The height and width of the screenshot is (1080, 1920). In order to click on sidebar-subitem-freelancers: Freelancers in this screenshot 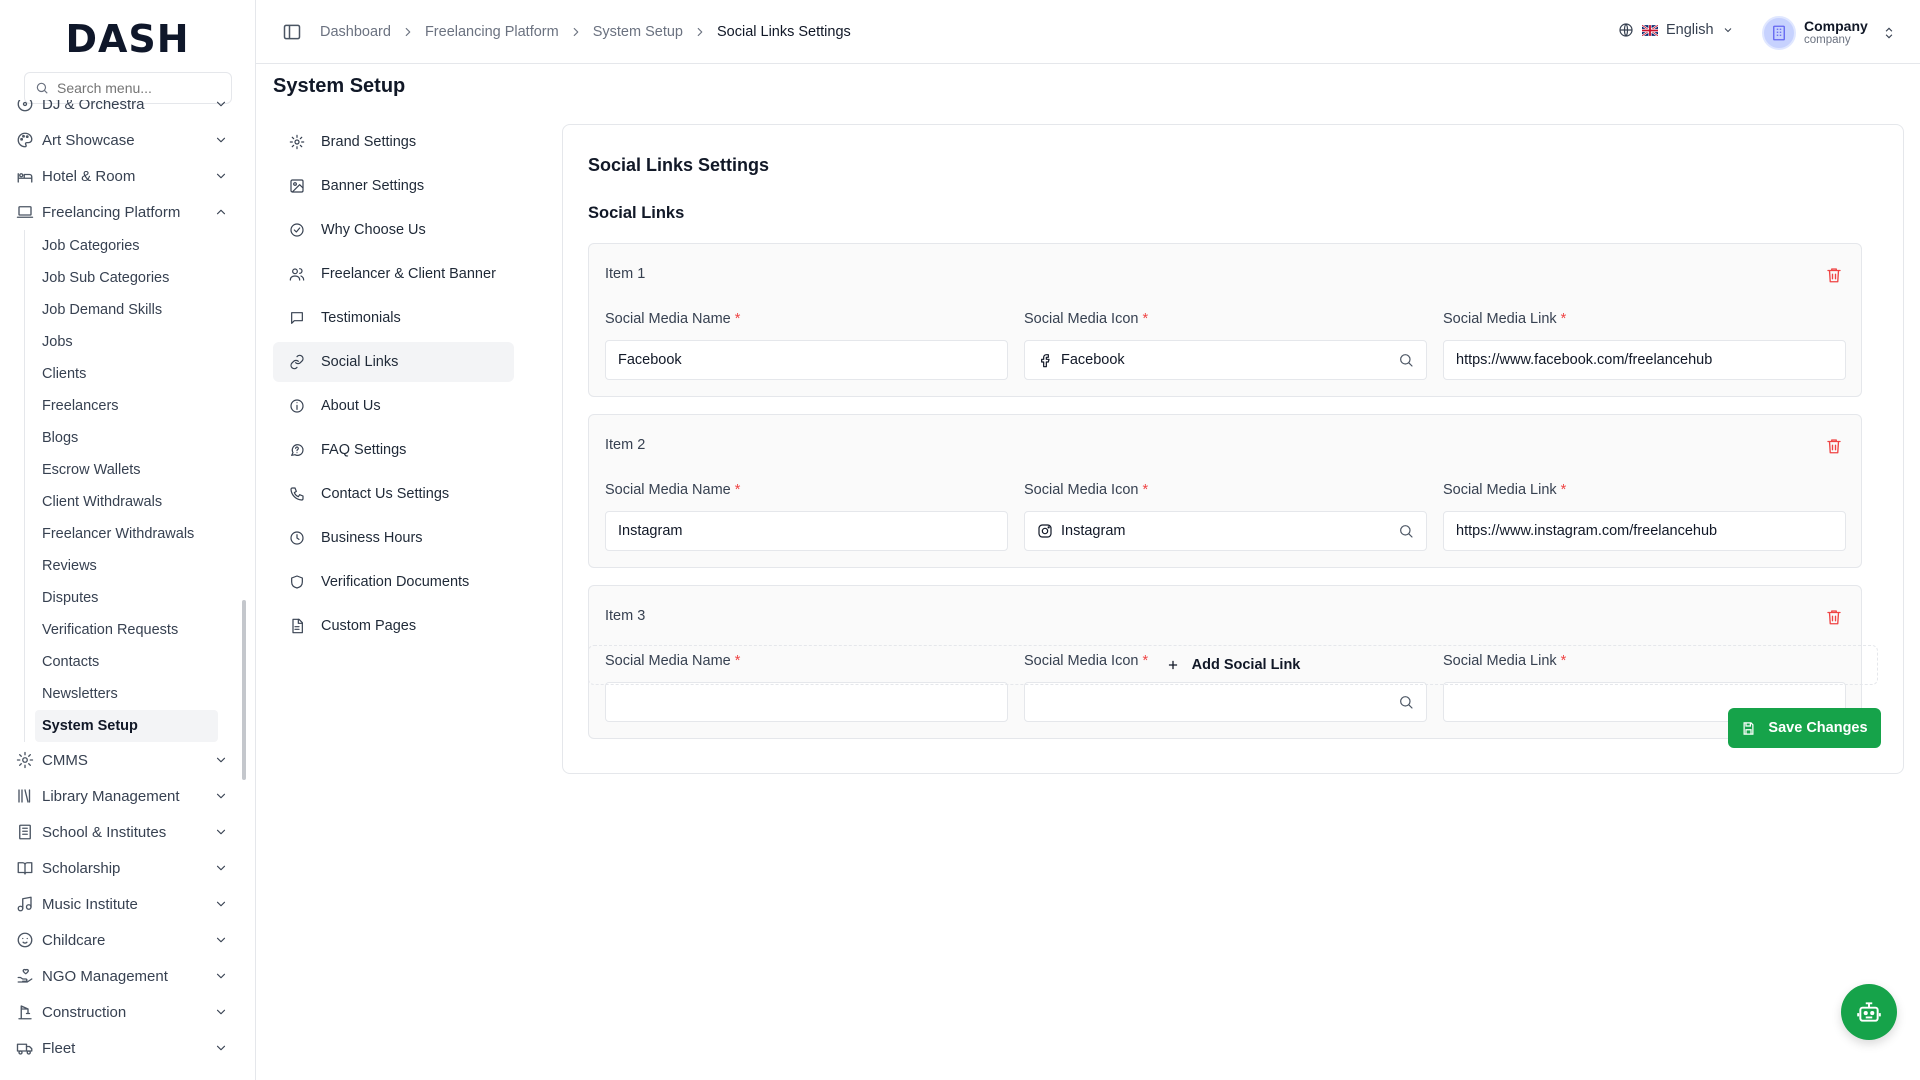, I will do `click(126, 406)`.